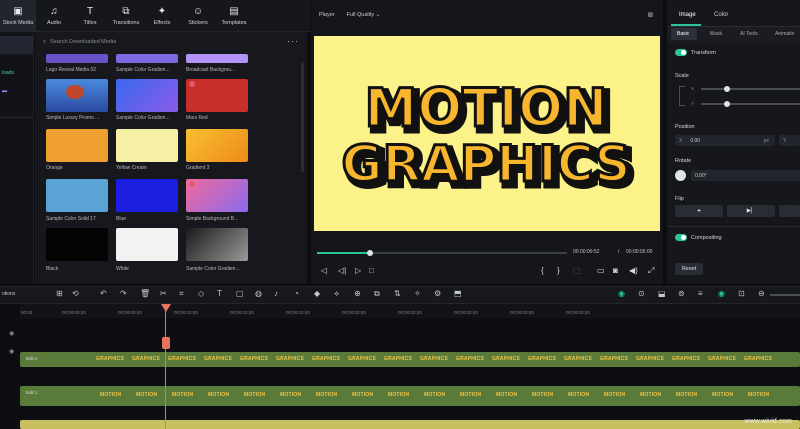 The height and width of the screenshot is (429, 800). I want to click on playhead, so click(165, 366).